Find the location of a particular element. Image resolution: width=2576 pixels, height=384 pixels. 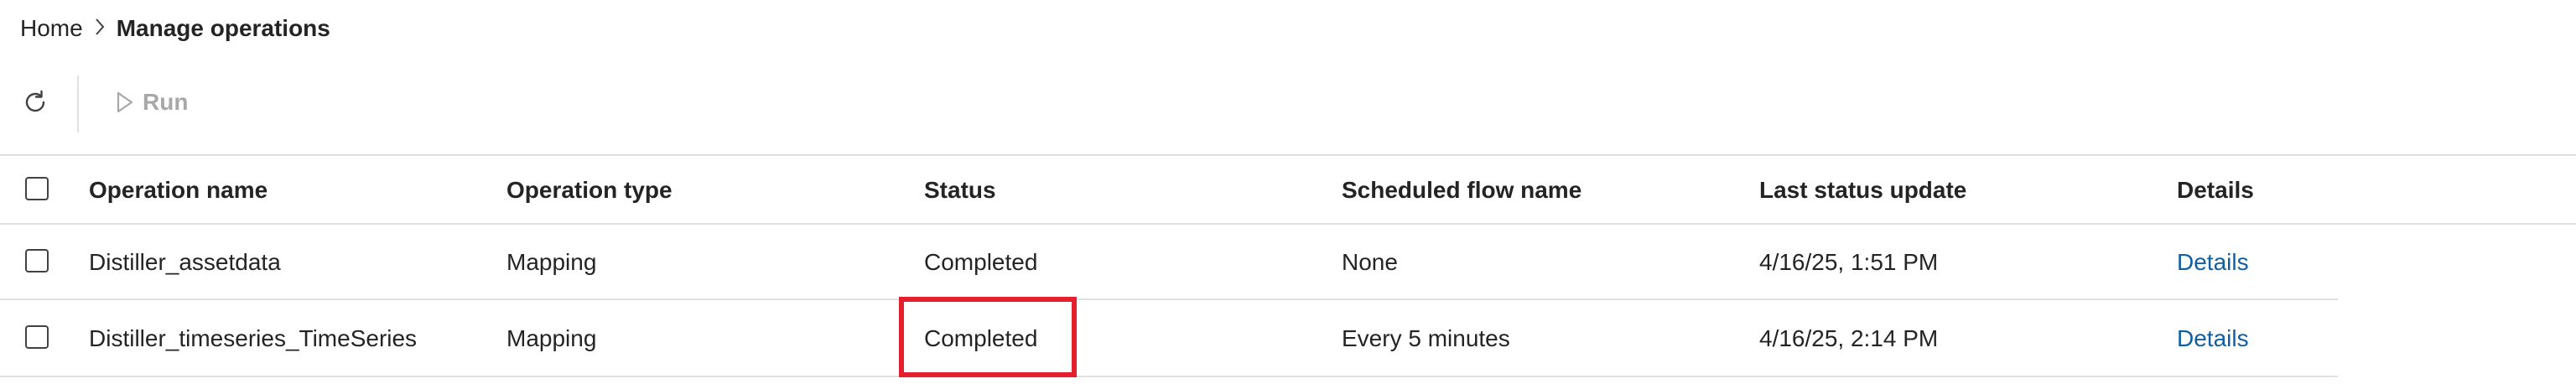

refresh-icon is located at coordinates (35, 101).